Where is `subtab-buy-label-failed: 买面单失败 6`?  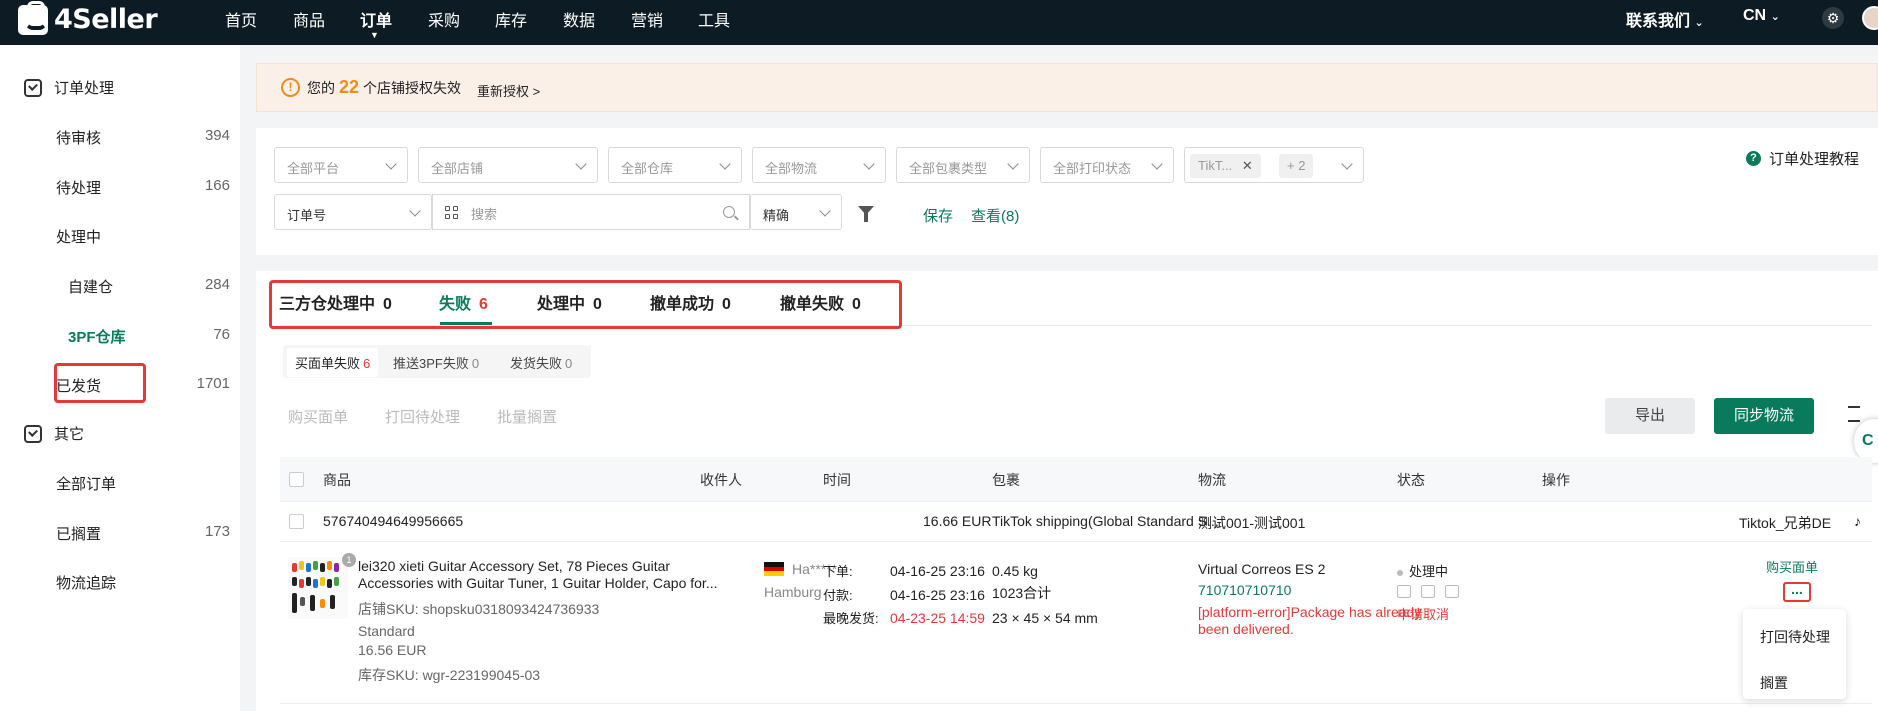
subtab-buy-label-failed: 买面单失败 6 is located at coordinates (333, 362).